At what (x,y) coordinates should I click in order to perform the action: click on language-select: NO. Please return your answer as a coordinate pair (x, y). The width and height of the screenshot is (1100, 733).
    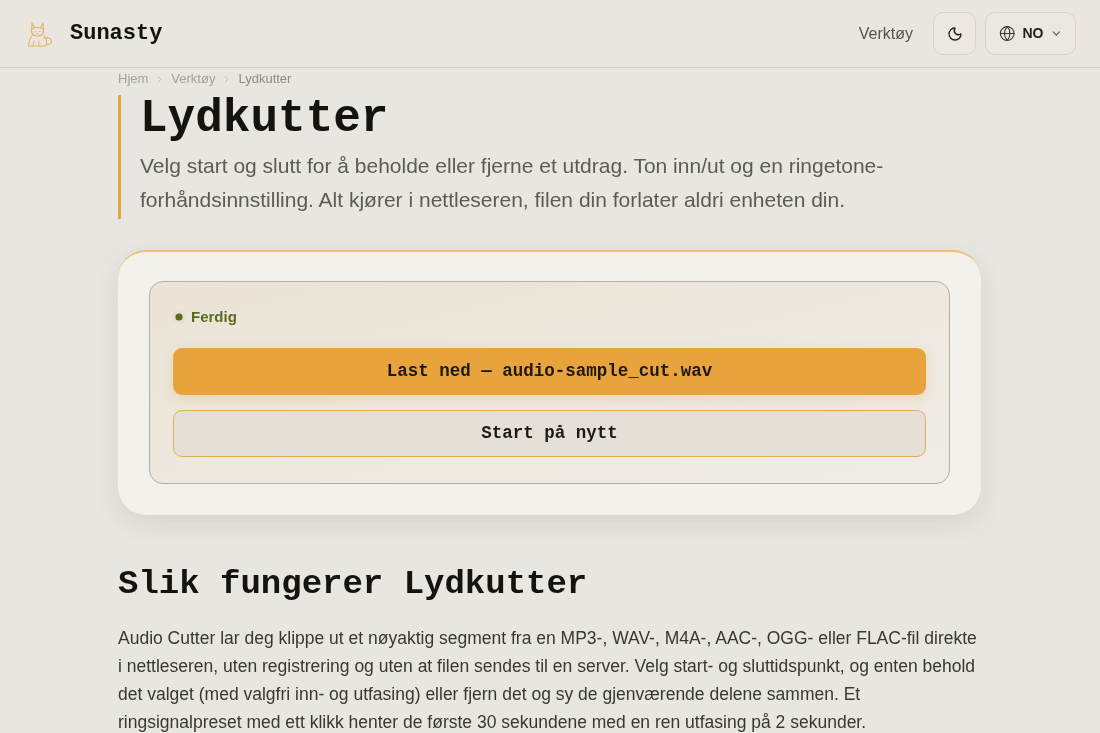
    Looking at the image, I should click on (1030, 33).